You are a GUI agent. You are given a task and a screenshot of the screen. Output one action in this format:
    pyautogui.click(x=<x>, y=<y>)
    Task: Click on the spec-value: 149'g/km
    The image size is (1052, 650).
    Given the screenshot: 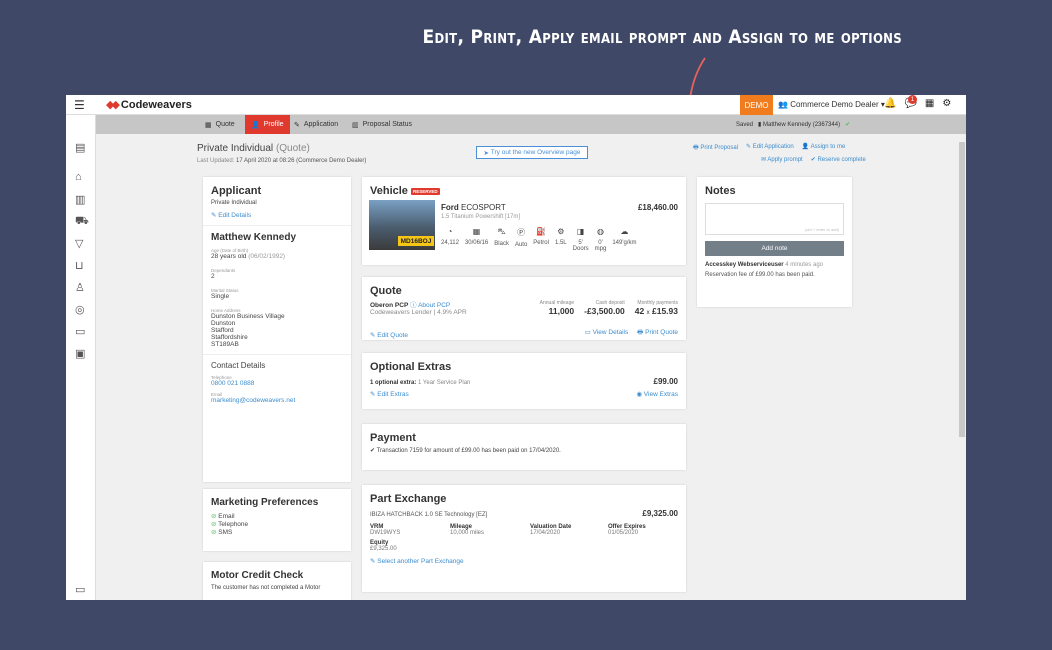 What is the action you would take?
    pyautogui.click(x=624, y=243)
    